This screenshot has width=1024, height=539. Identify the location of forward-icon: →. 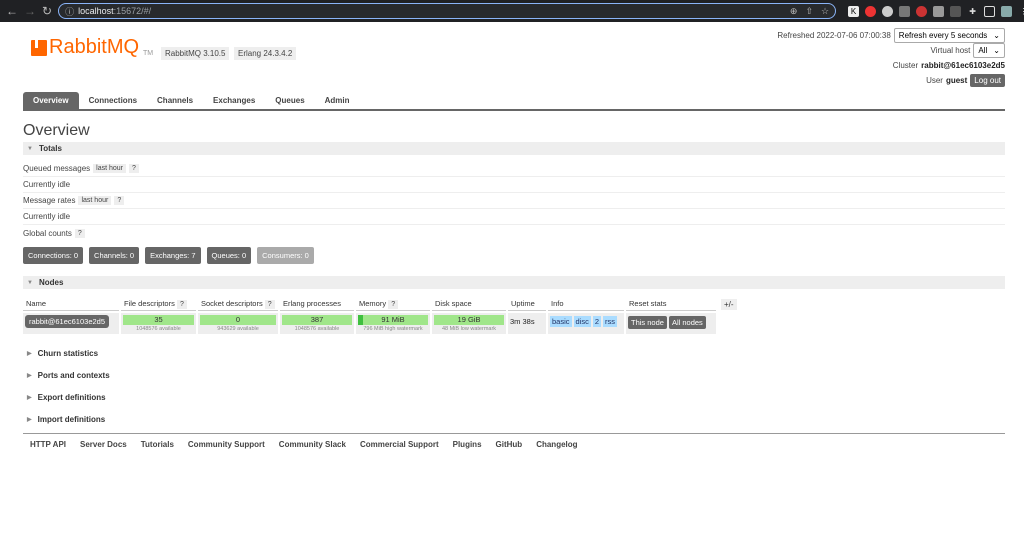
(30, 11).